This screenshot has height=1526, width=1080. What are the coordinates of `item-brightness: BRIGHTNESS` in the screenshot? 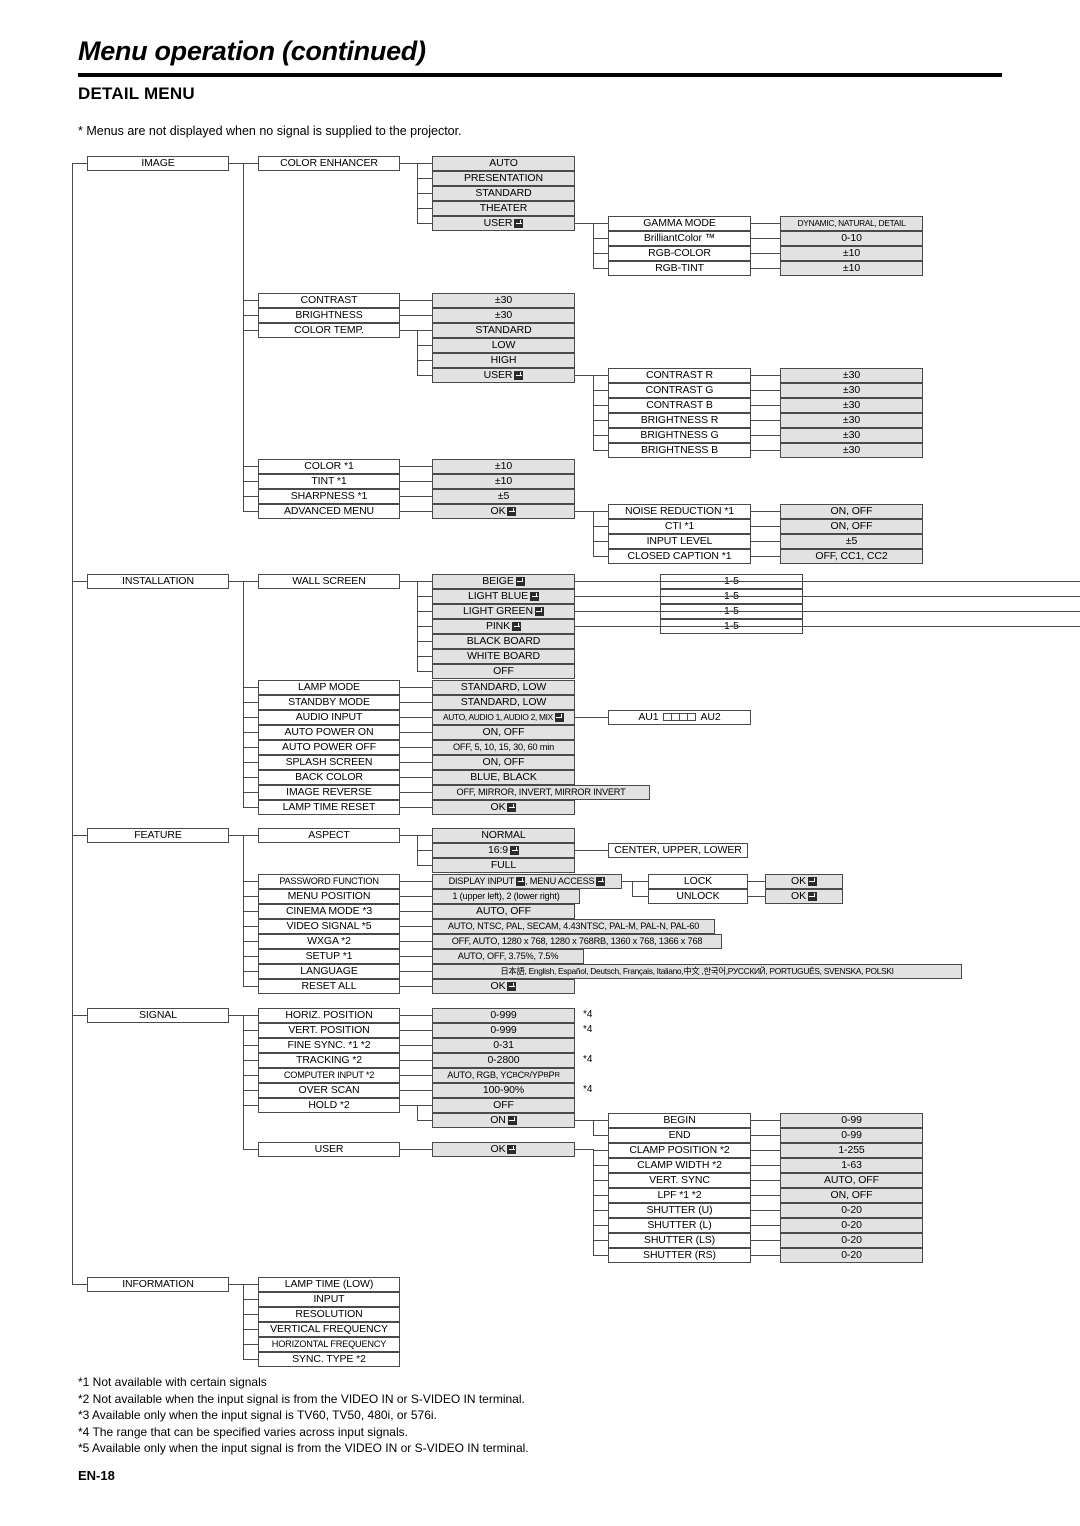 It's located at (329, 315).